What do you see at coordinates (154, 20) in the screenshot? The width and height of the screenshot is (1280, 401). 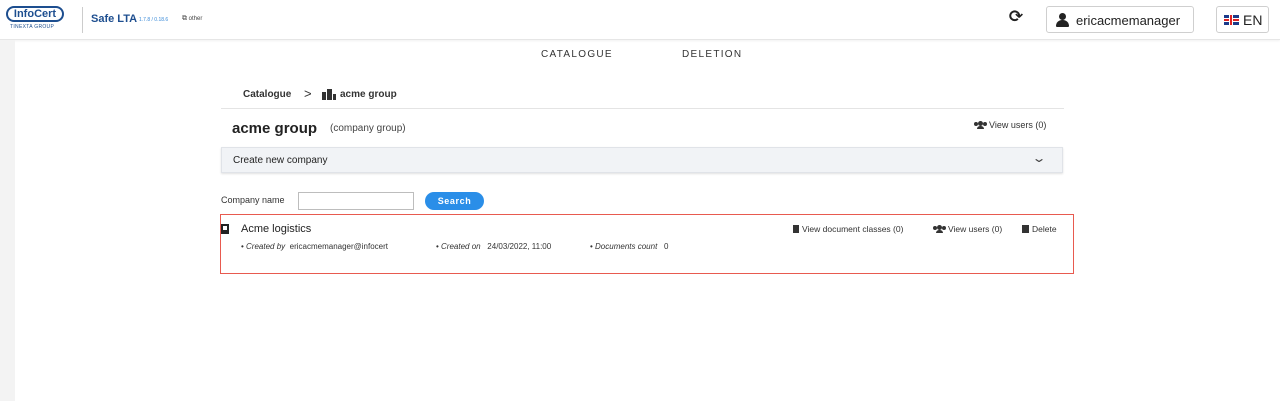 I see `app-version: 1.7.8 / 0.18.6` at bounding box center [154, 20].